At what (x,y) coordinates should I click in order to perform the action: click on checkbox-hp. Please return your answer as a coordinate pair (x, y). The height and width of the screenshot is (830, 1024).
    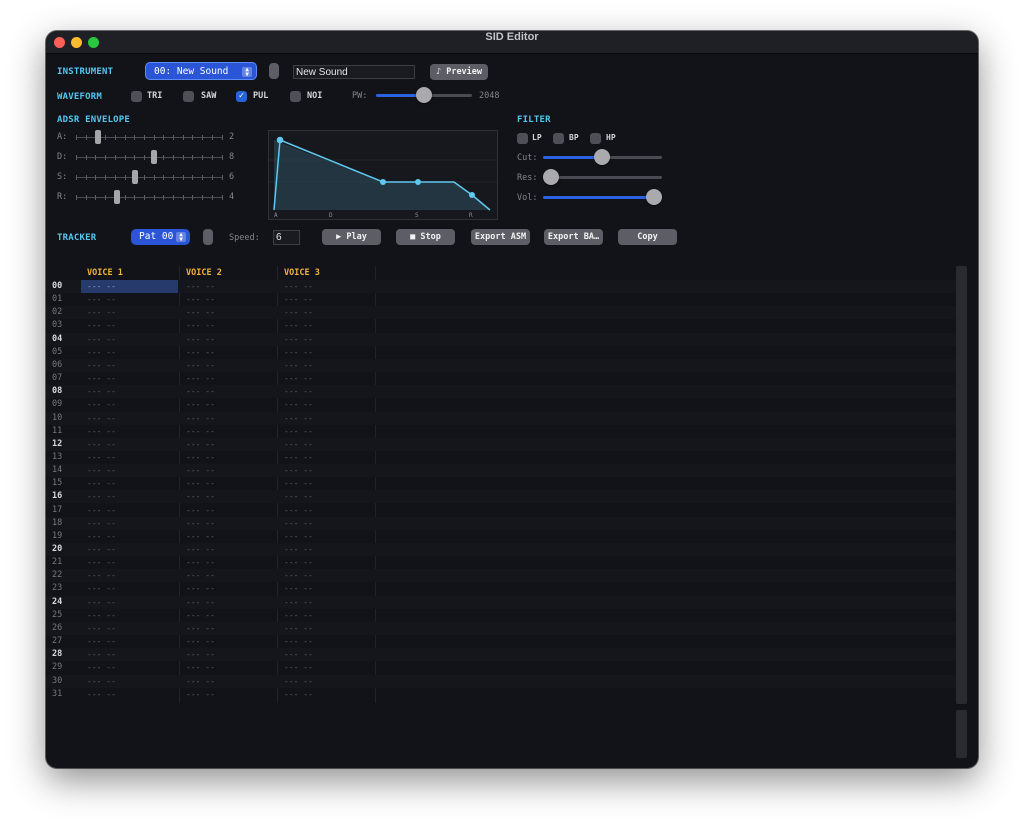
    Looking at the image, I should click on (595, 138).